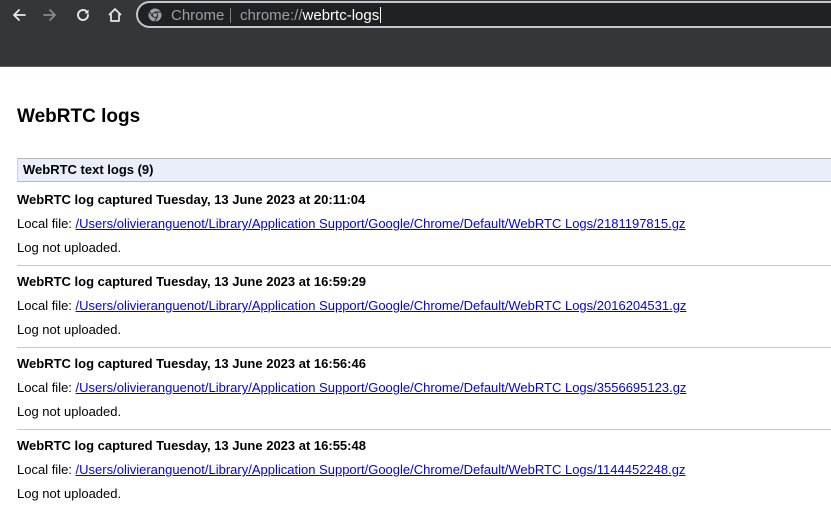 The image size is (831, 520). I want to click on address-bar: Chrome chrome://webrtc-logs, so click(483, 14).